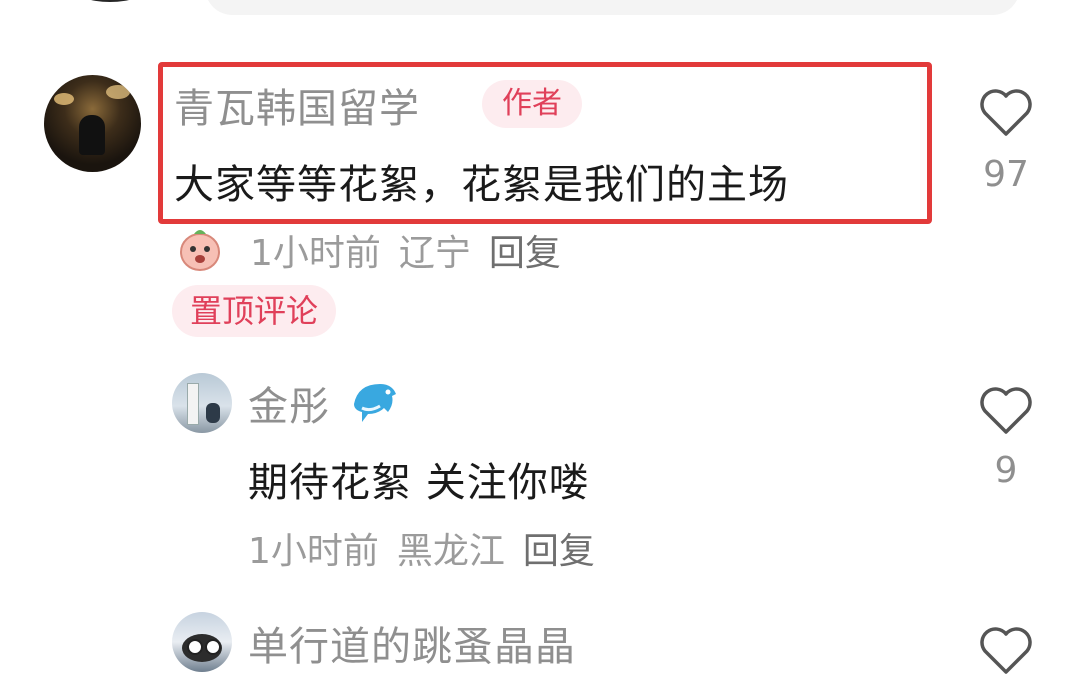 The width and height of the screenshot is (1080, 676). Describe the element at coordinates (110, 1) in the screenshot. I see `current-user-avatar` at that location.